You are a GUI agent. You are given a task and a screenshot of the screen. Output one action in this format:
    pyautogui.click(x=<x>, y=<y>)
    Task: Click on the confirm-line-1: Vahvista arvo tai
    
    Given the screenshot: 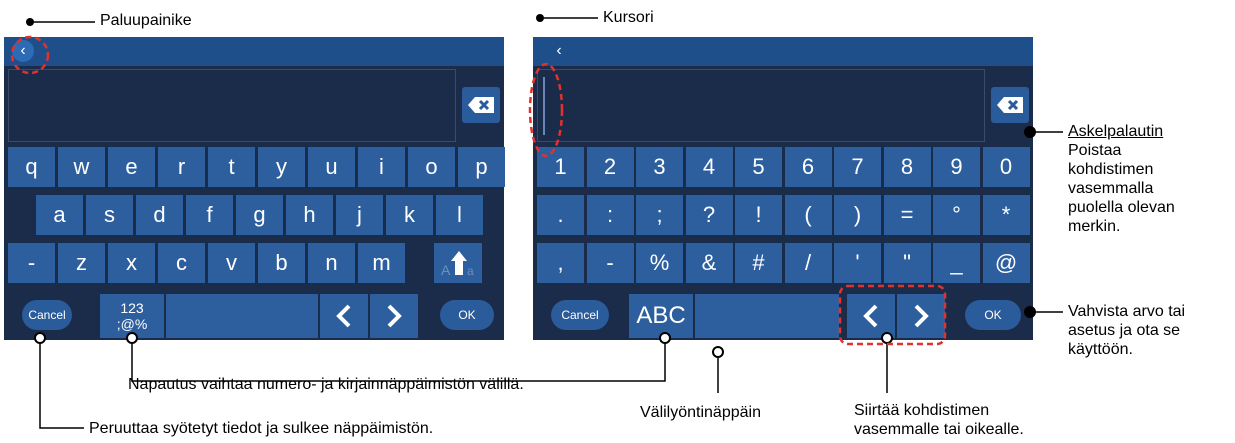 What is the action you would take?
    pyautogui.click(x=1127, y=311)
    